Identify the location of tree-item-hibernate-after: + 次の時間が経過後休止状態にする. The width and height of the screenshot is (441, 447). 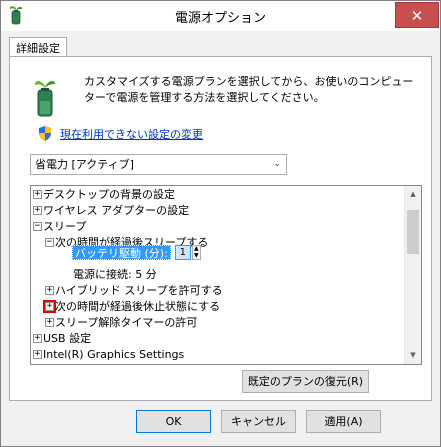
(132, 306).